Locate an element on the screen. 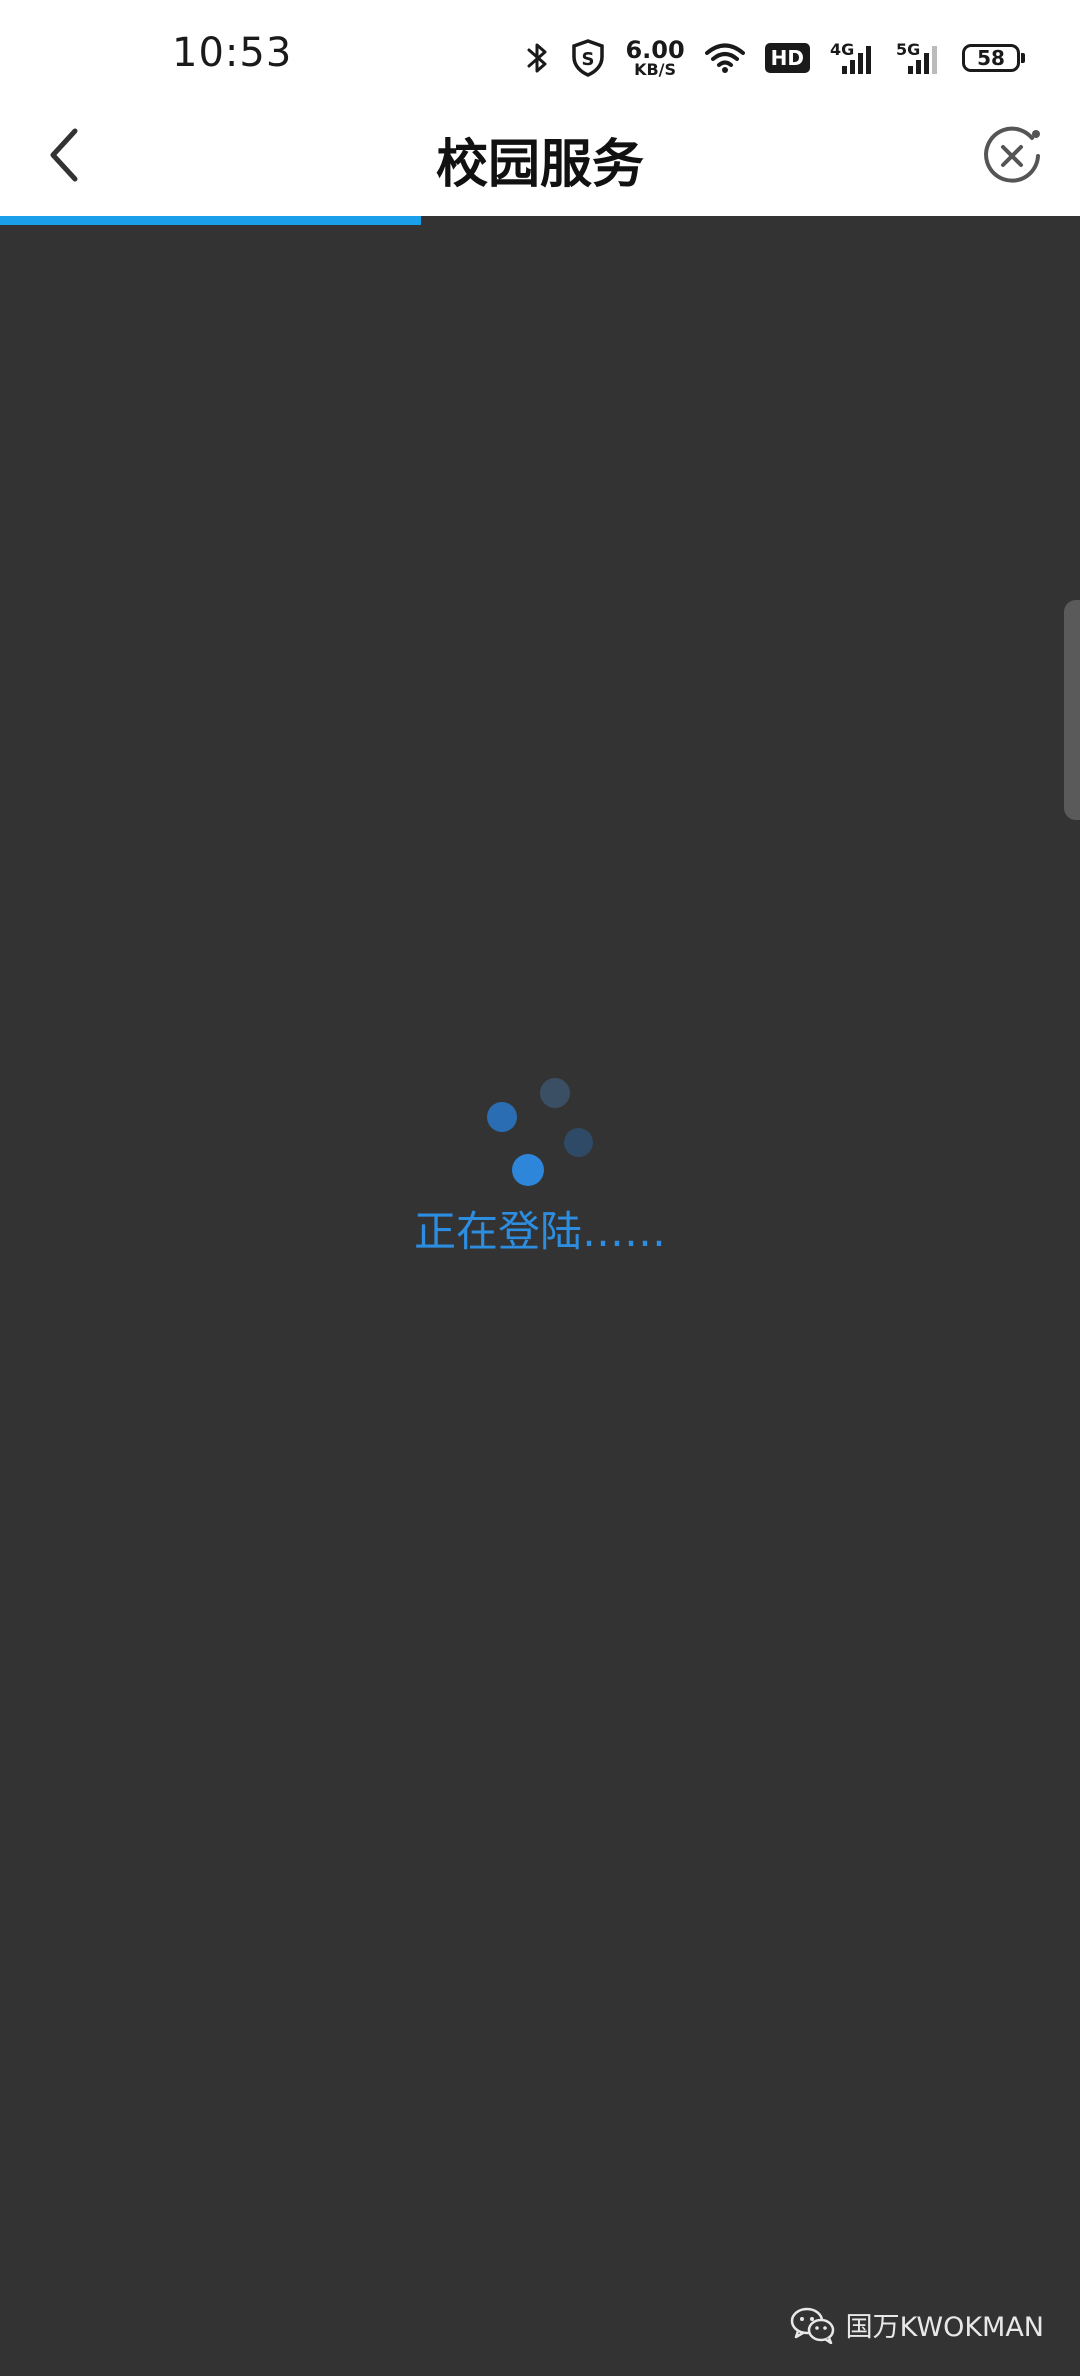 The width and height of the screenshot is (1080, 2376). net-speed-value: 6.00 is located at coordinates (655, 50).